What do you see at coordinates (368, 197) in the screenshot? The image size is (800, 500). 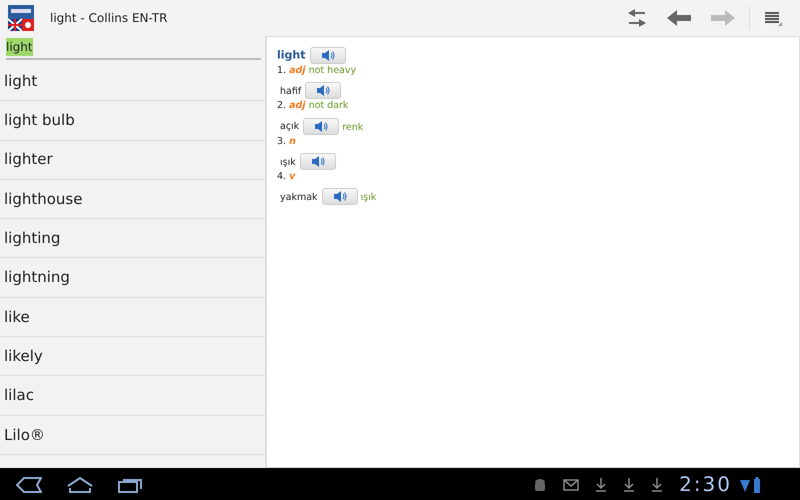 I see `usage-note: ışık` at bounding box center [368, 197].